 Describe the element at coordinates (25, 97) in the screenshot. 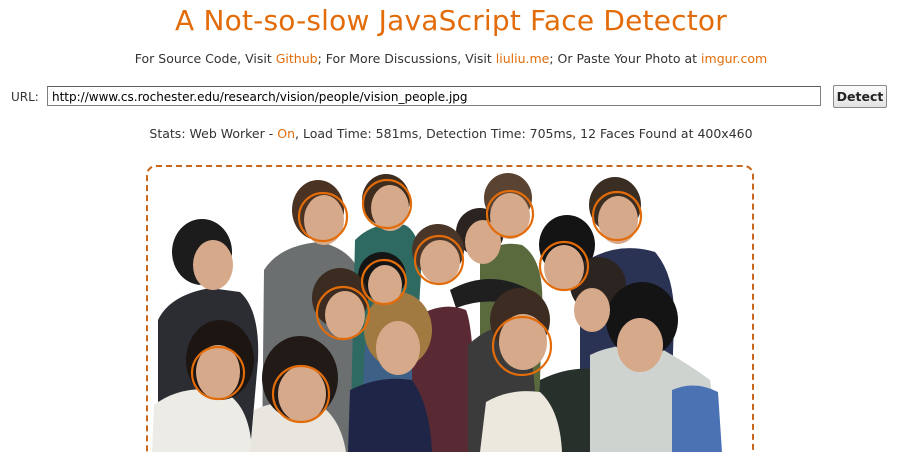

I see `url-label: URL:` at that location.